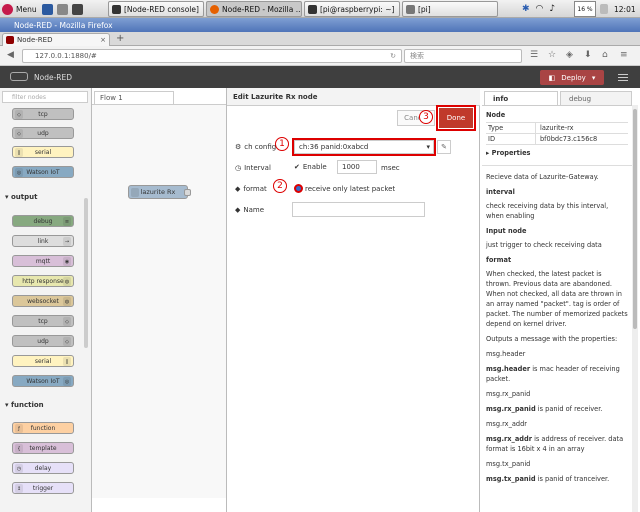 This screenshot has width=640, height=512. Describe the element at coordinates (344, 188) in the screenshot. I see `latest-packet-checkbox: receive only latest packet` at that location.